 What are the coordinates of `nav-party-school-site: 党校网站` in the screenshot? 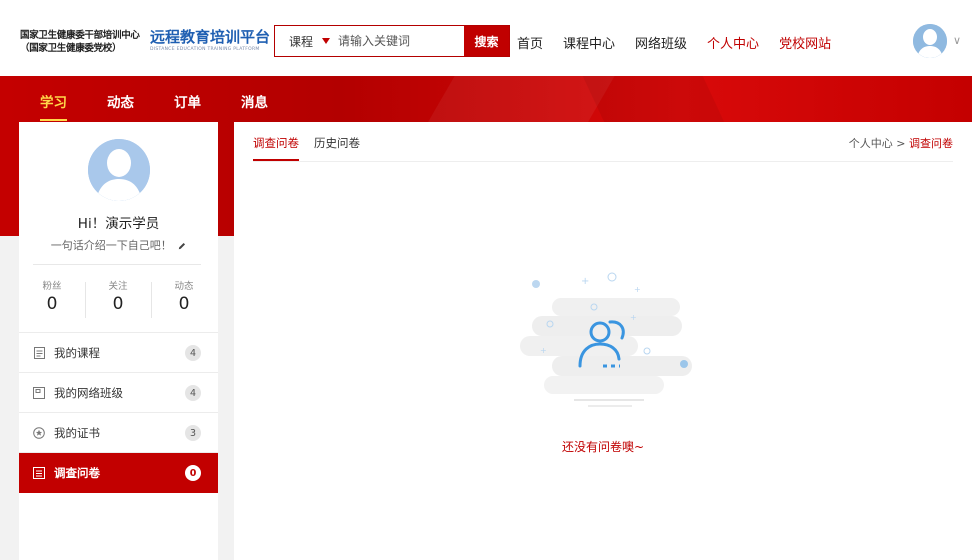 It's located at (805, 42).